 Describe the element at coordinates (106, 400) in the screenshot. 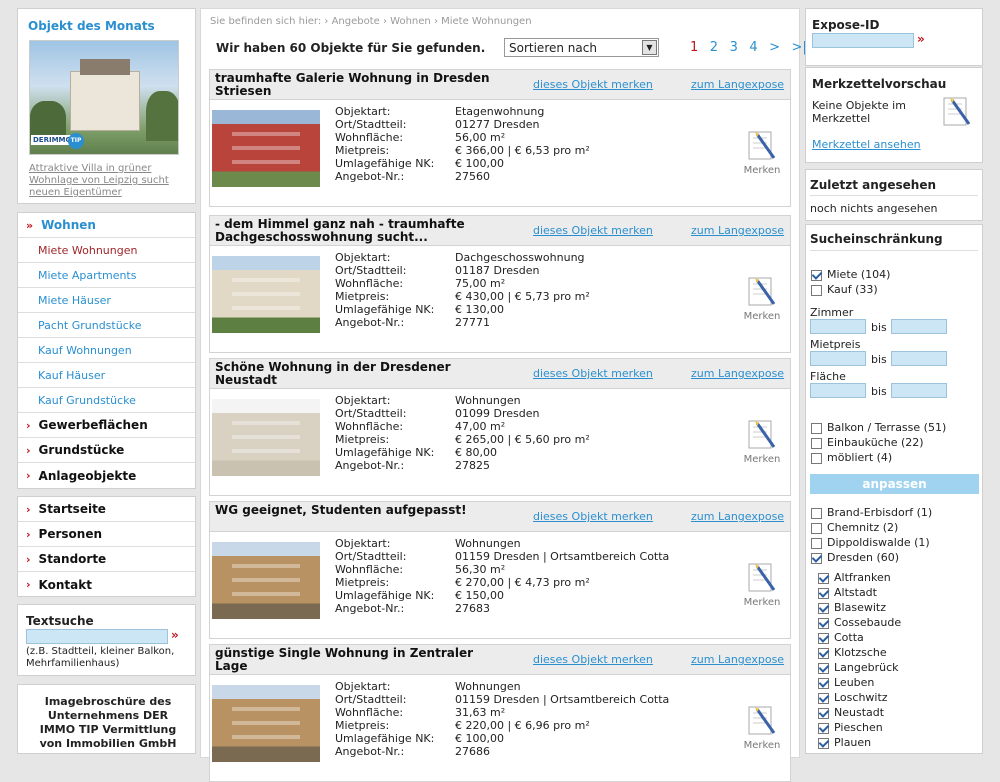

I see `nav-sub-kauf-grundstuecke: Kauf Grundstücke` at that location.